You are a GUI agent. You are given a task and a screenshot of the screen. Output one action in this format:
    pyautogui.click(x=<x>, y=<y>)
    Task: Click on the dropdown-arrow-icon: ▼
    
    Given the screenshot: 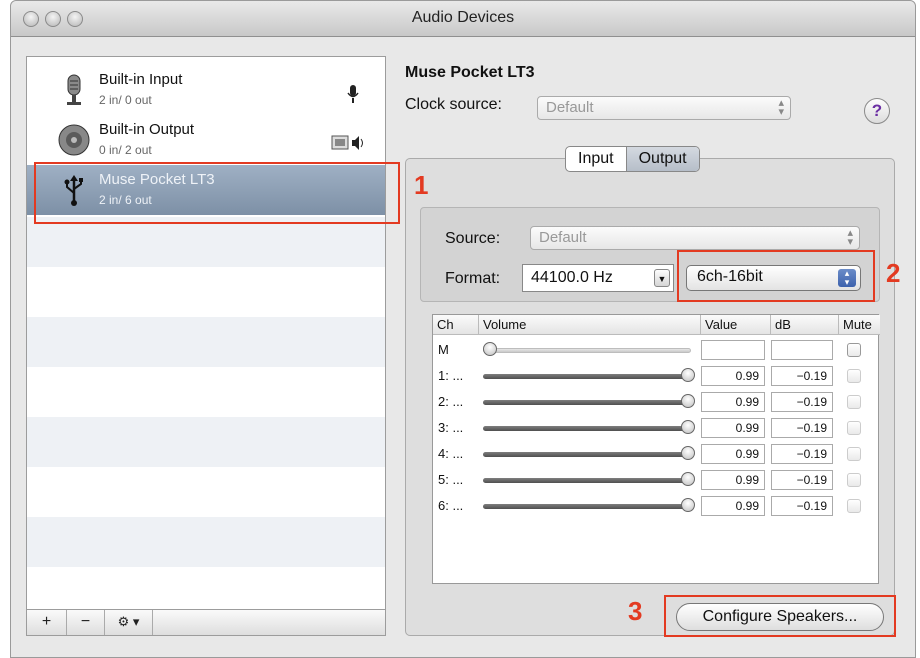 What is the action you would take?
    pyautogui.click(x=662, y=278)
    